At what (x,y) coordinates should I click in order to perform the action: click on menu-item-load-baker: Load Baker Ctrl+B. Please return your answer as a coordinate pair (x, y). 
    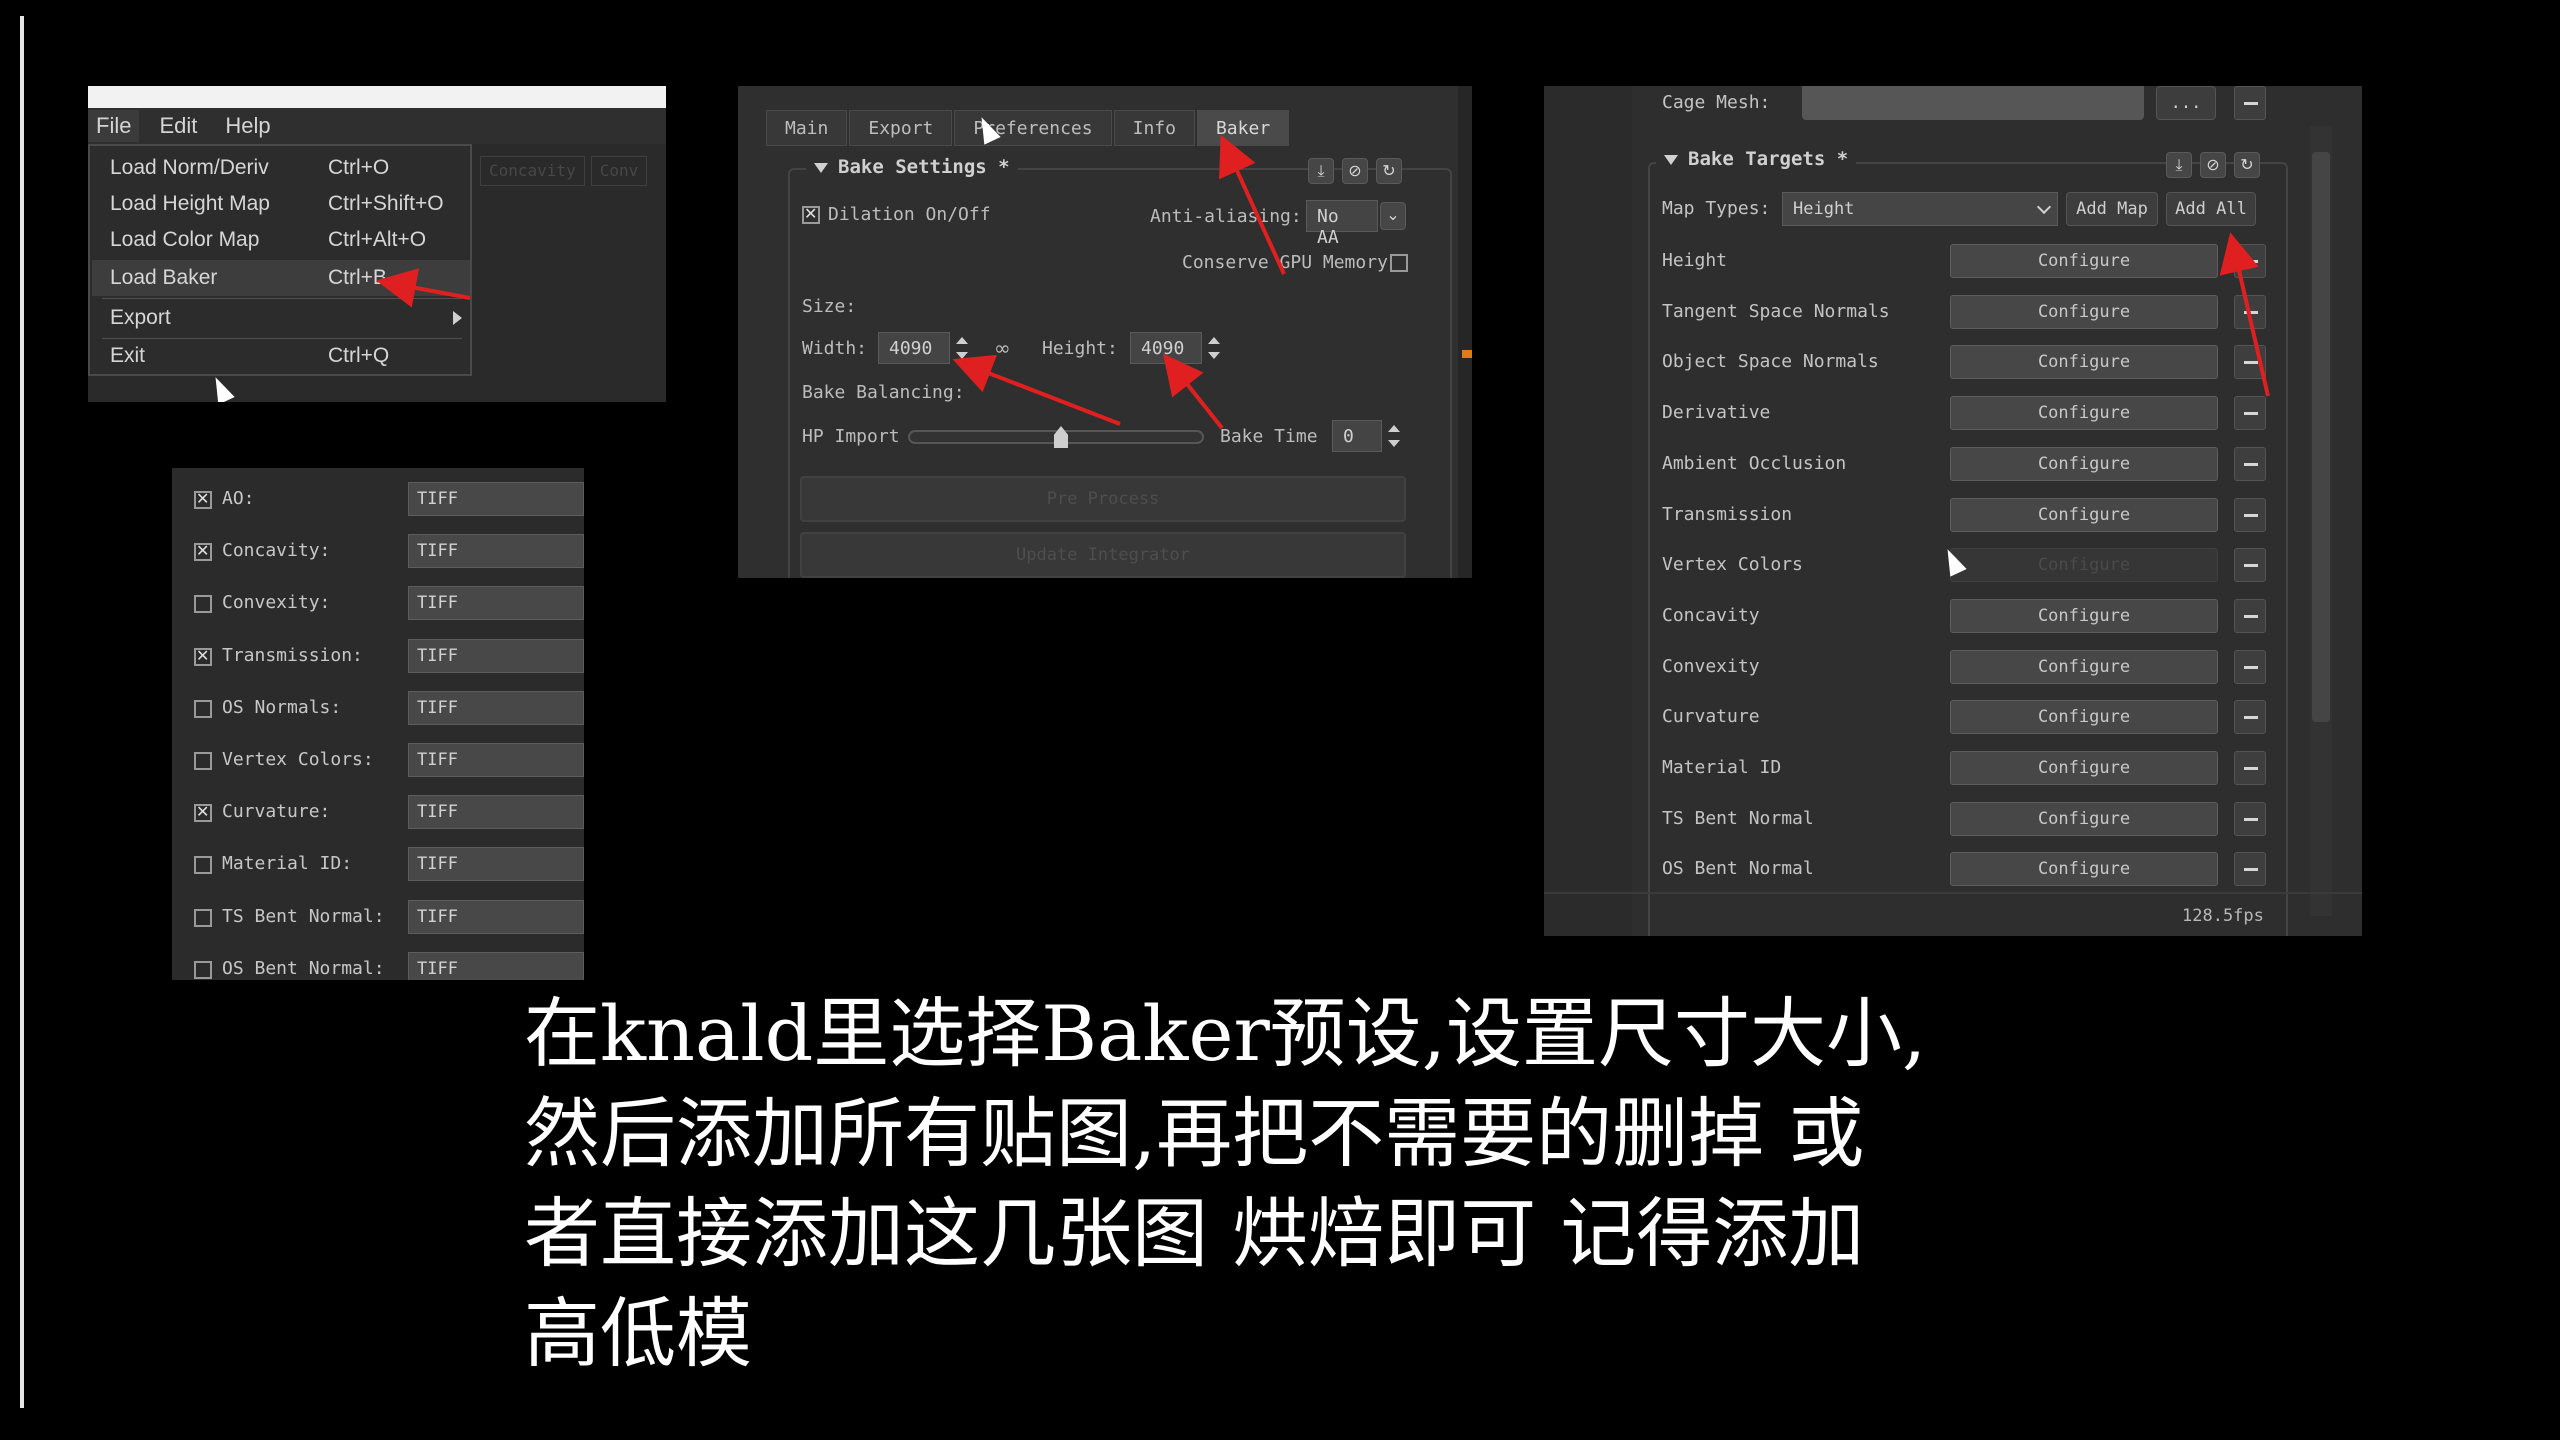
    Looking at the image, I should click on (281, 278).